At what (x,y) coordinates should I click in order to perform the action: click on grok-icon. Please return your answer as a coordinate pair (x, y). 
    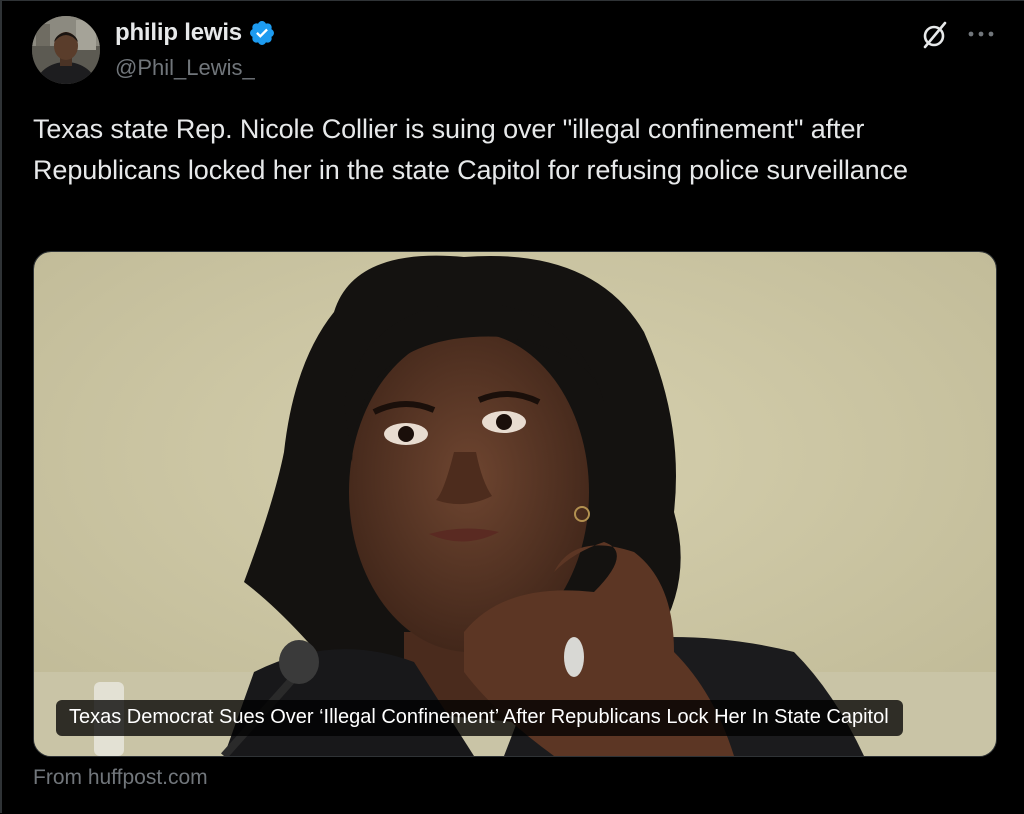
    Looking at the image, I should click on (935, 35).